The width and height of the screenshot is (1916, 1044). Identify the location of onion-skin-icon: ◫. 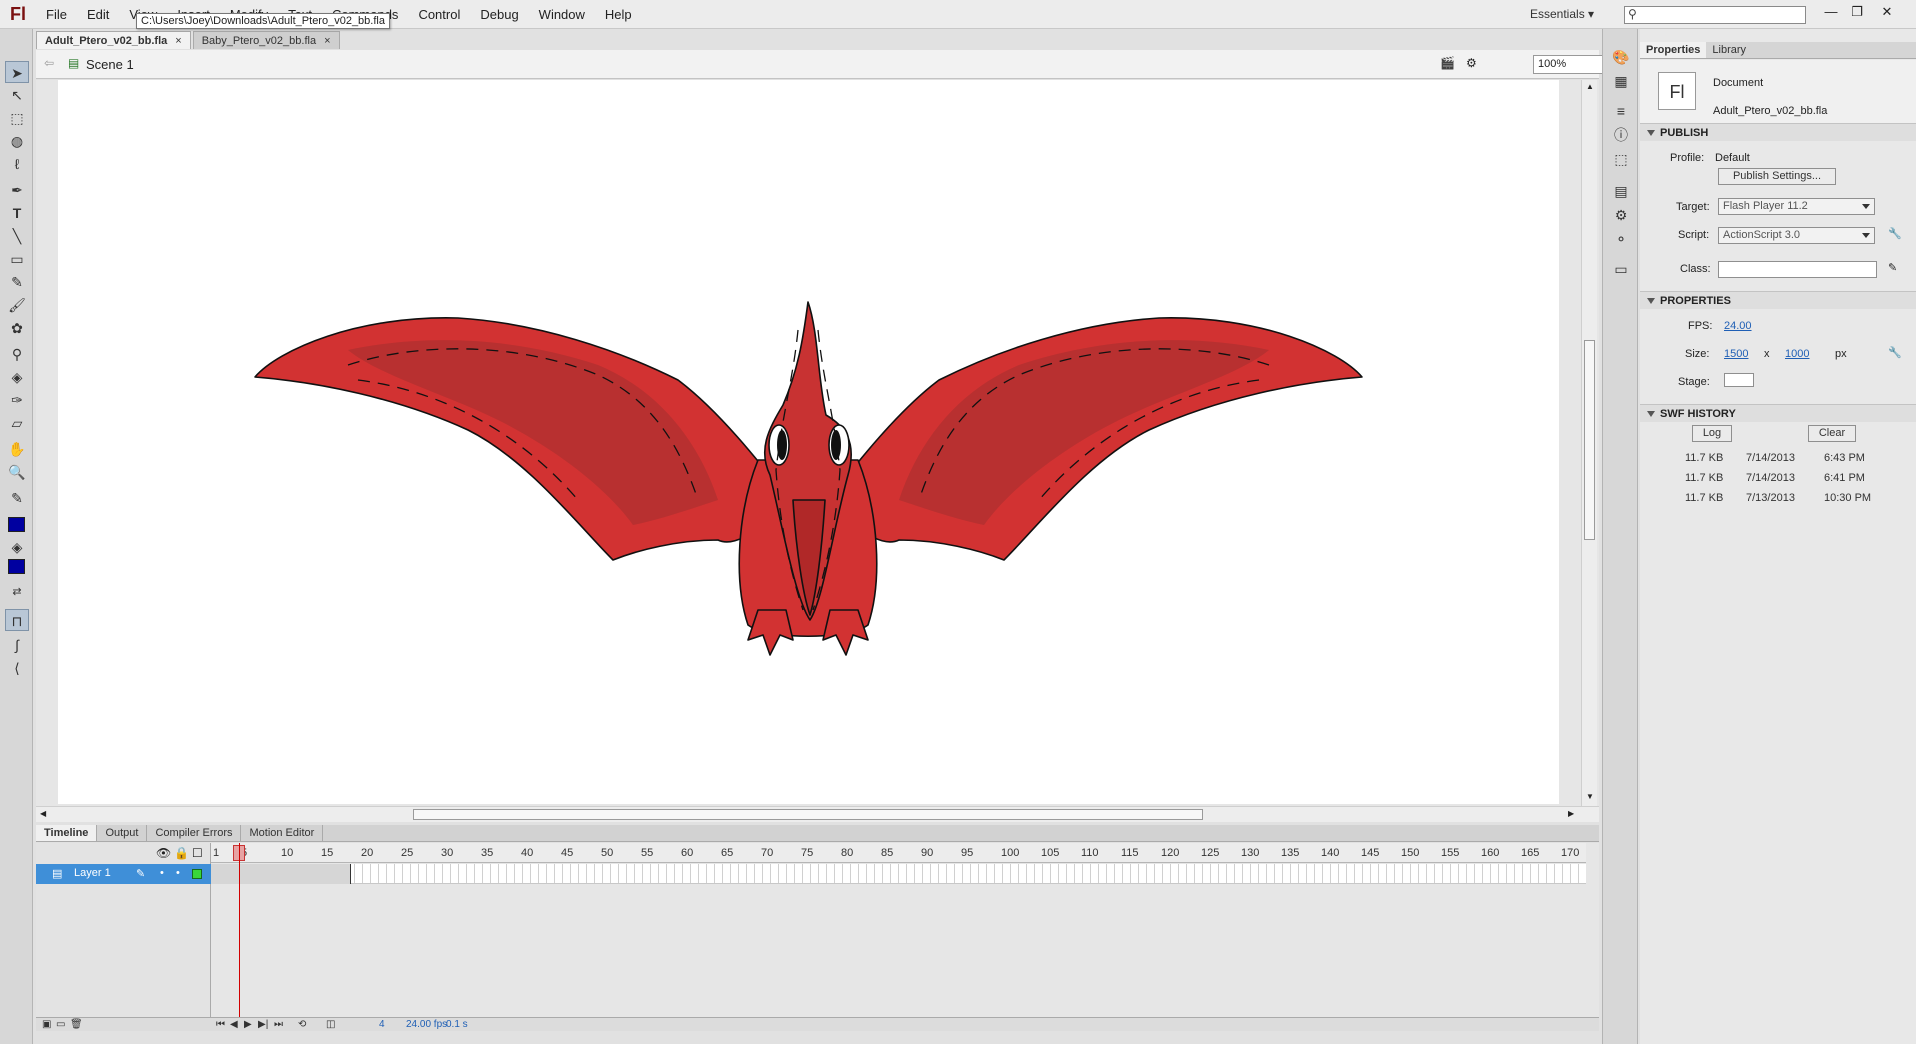
(330, 1024).